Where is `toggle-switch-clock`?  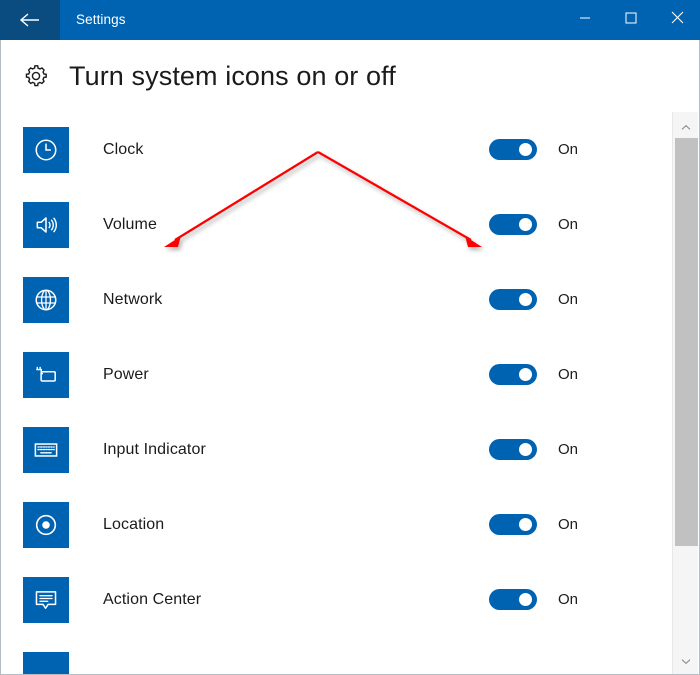
toggle-switch-clock is located at coordinates (513, 149).